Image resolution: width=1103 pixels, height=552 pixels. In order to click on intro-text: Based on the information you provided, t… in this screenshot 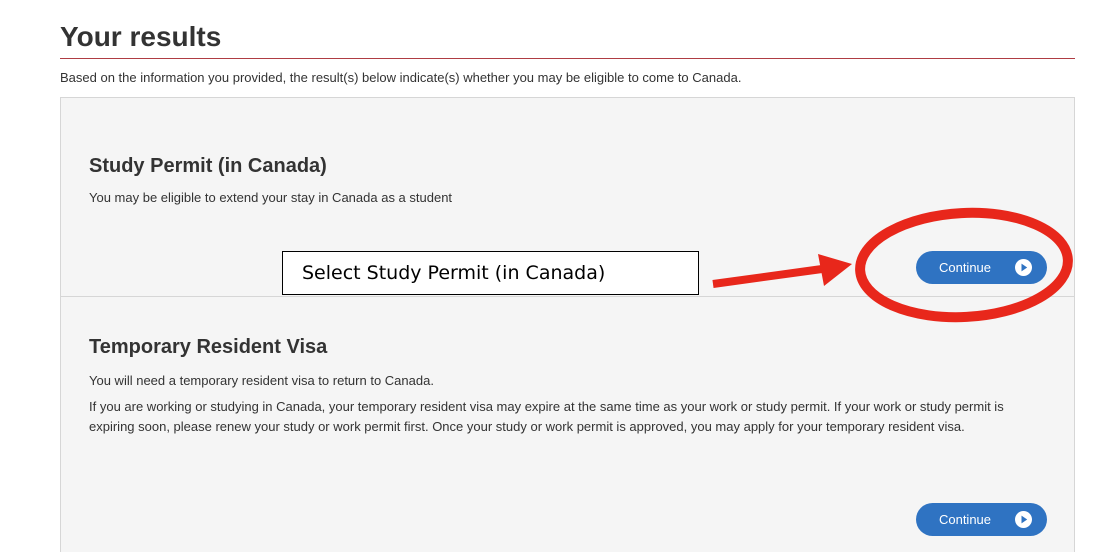, I will do `click(401, 77)`.